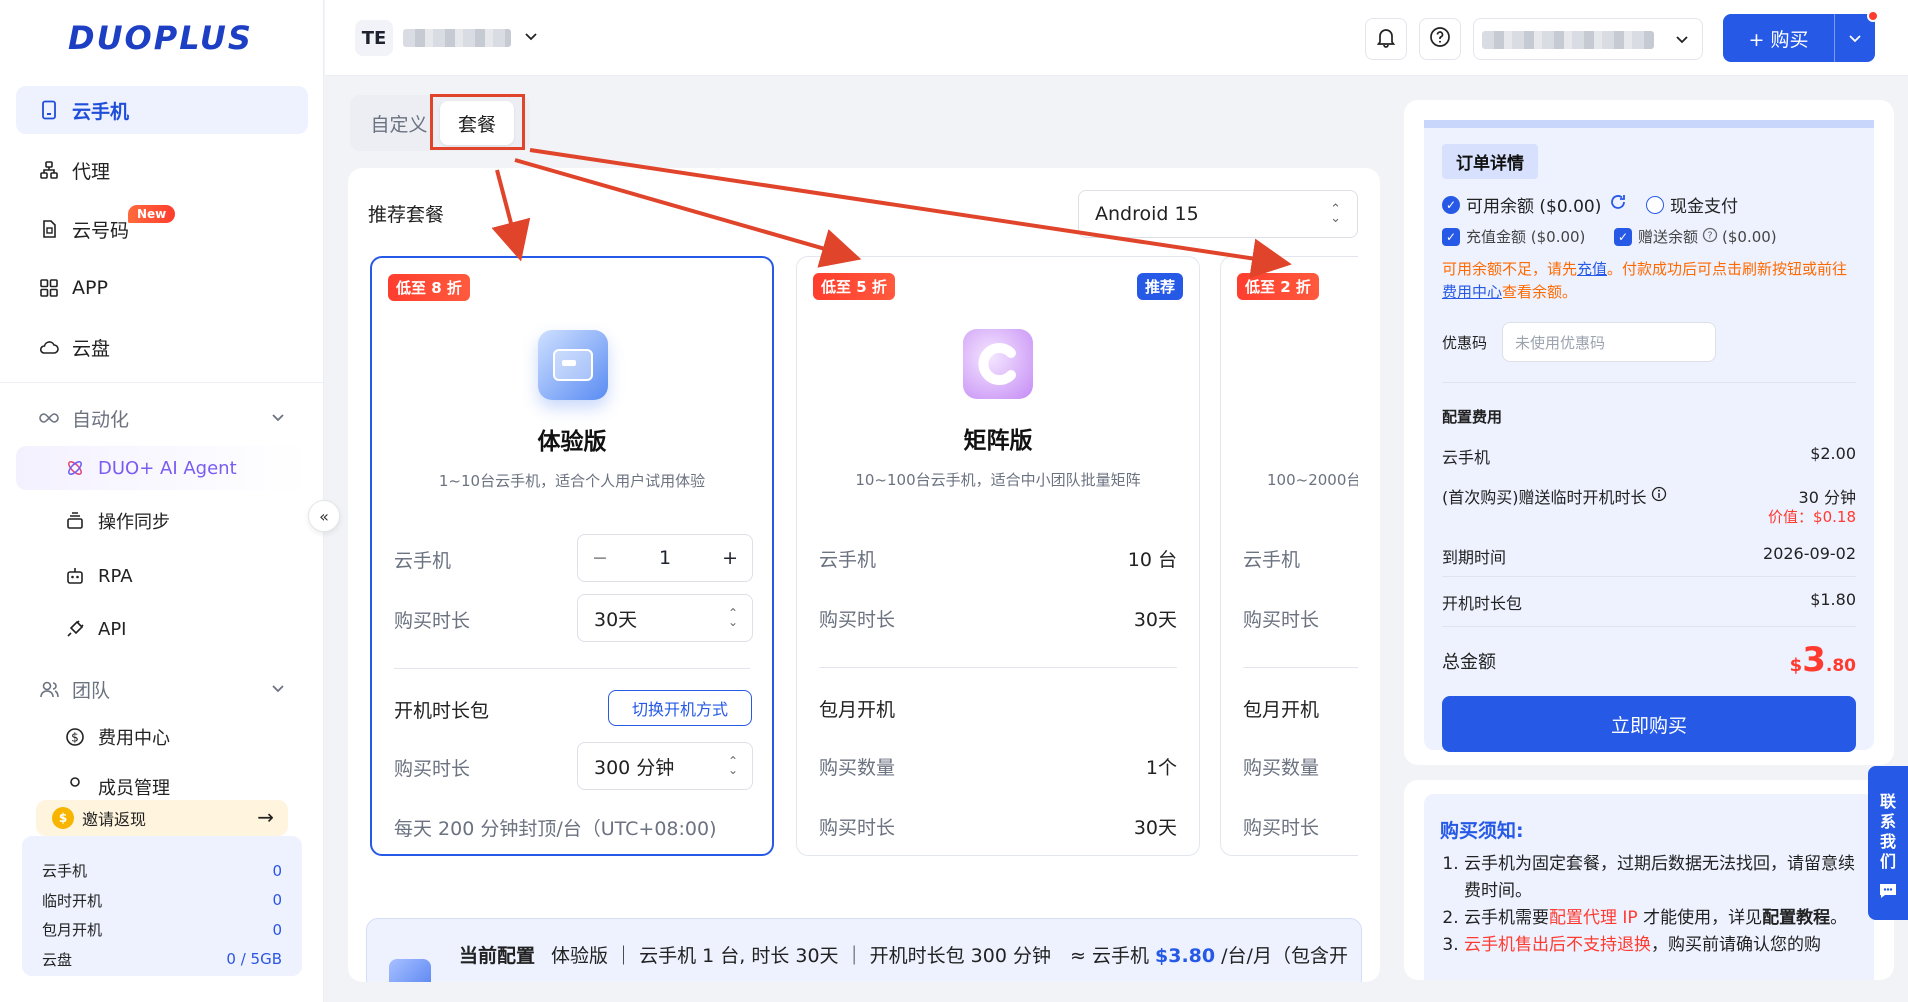 The width and height of the screenshot is (1908, 1002). What do you see at coordinates (1440, 39) in the screenshot?
I see `help-button` at bounding box center [1440, 39].